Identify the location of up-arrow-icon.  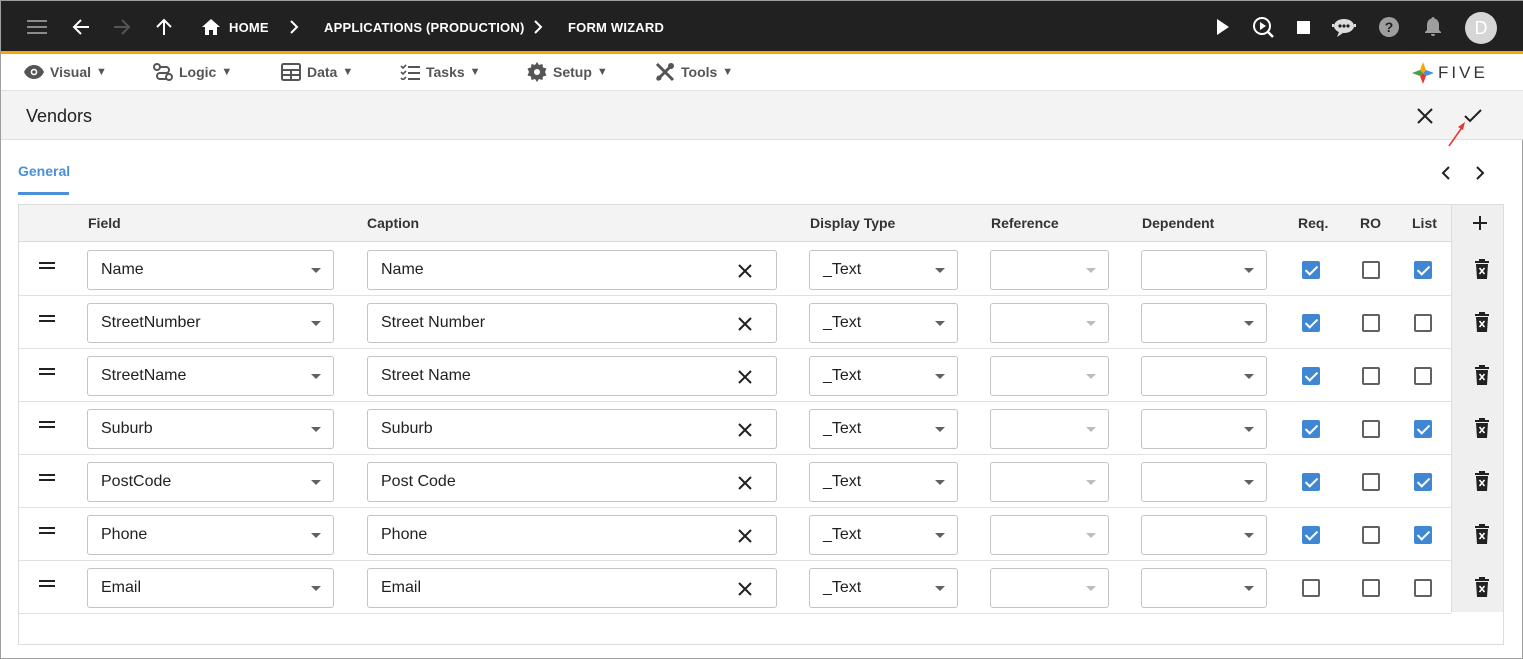
(164, 27).